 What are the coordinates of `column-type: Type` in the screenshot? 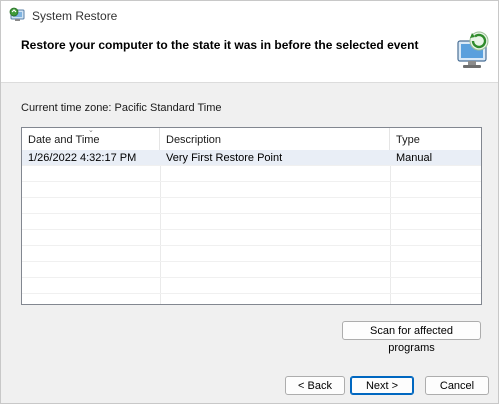 It's located at (435, 139).